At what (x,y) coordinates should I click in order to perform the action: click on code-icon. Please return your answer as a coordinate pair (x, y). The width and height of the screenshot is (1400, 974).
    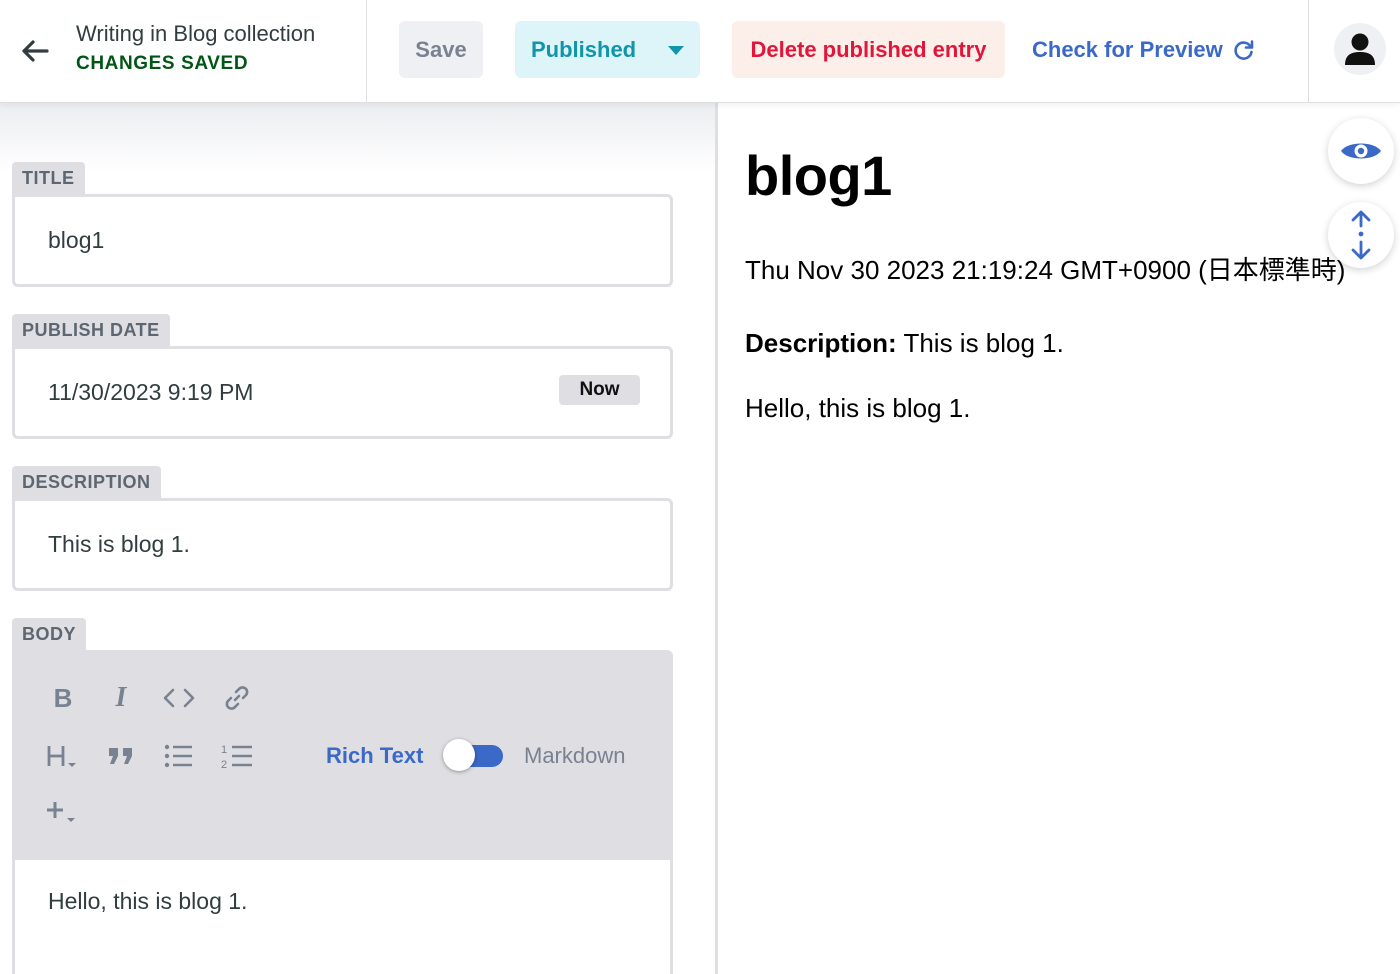
    Looking at the image, I should click on (179, 698).